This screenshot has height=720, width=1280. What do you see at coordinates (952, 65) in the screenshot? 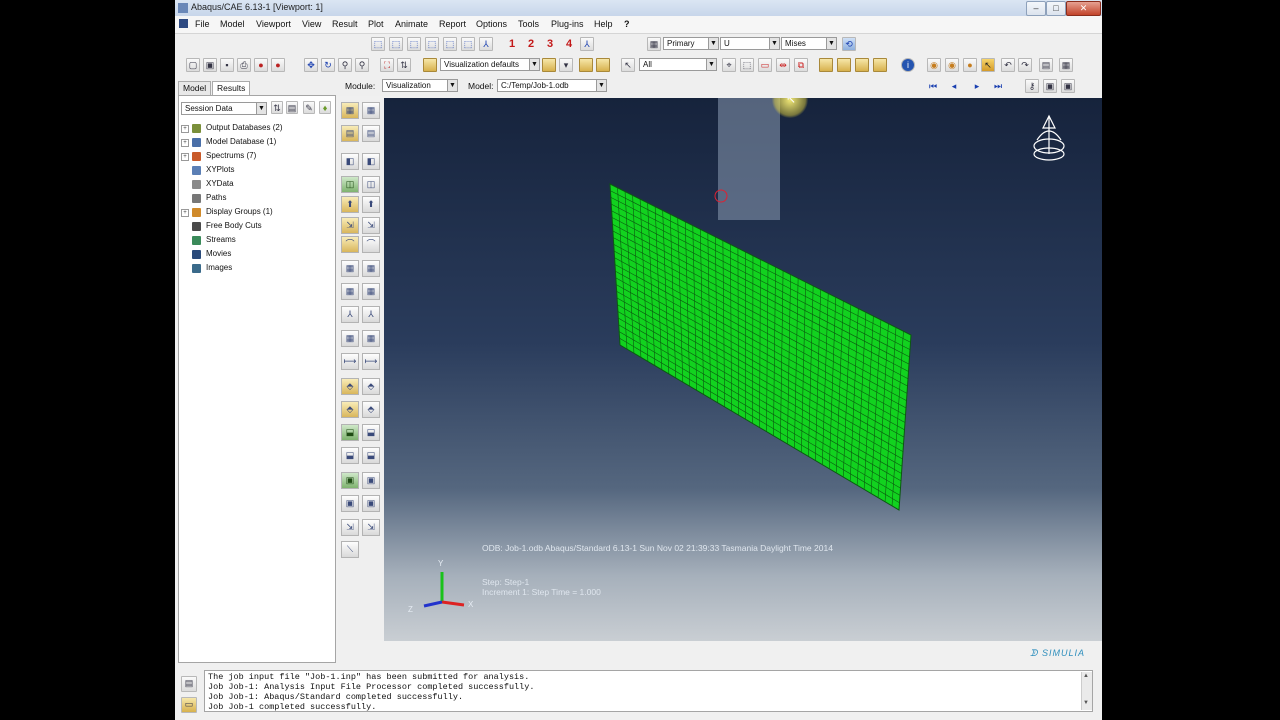
I see `render-mode-2-icon: ◉` at bounding box center [952, 65].